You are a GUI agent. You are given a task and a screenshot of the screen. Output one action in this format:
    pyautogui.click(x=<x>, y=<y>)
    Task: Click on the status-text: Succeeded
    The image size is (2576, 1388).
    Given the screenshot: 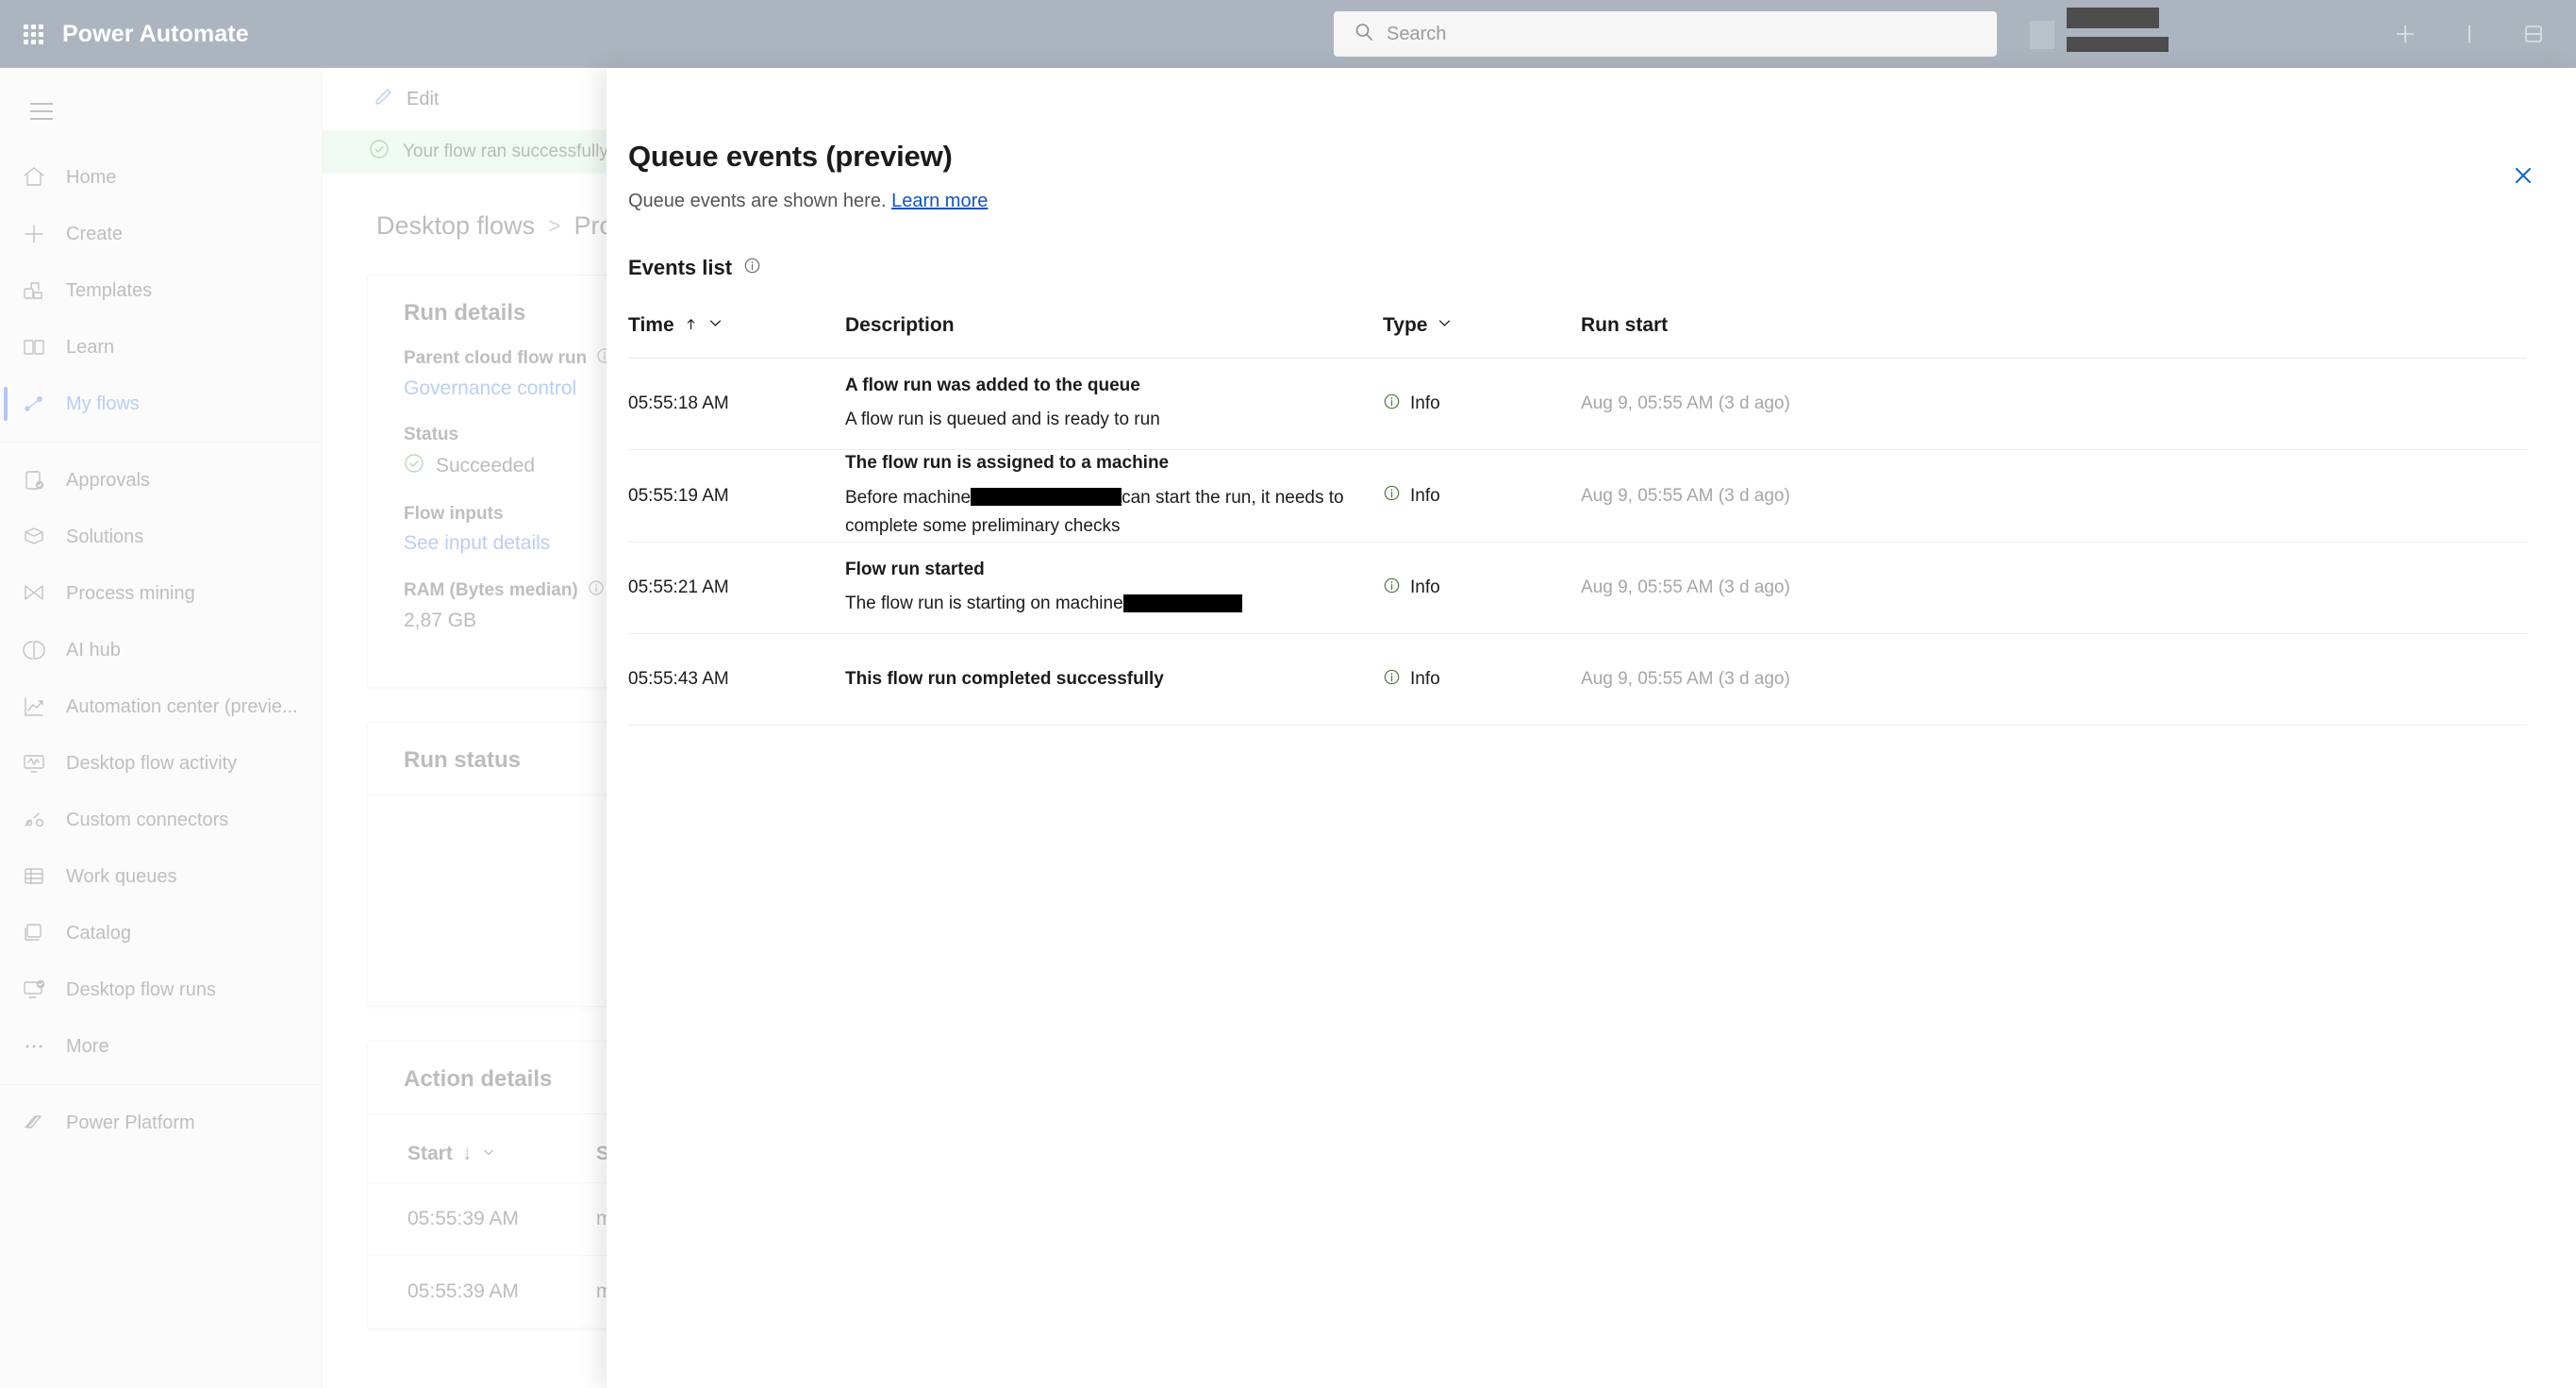 What is the action you would take?
    pyautogui.click(x=486, y=466)
    